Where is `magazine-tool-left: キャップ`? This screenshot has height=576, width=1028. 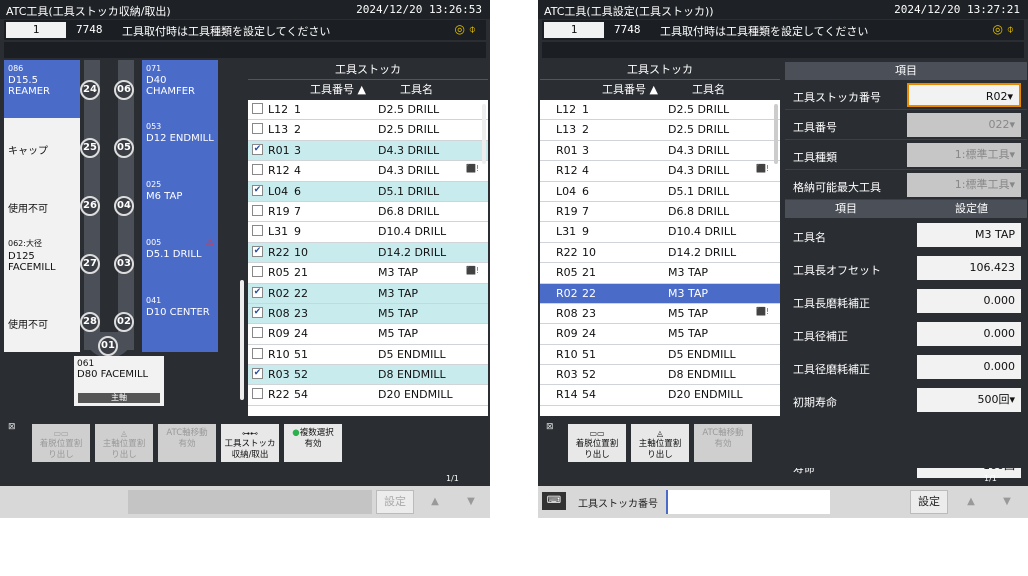 magazine-tool-left: キャップ is located at coordinates (42, 148).